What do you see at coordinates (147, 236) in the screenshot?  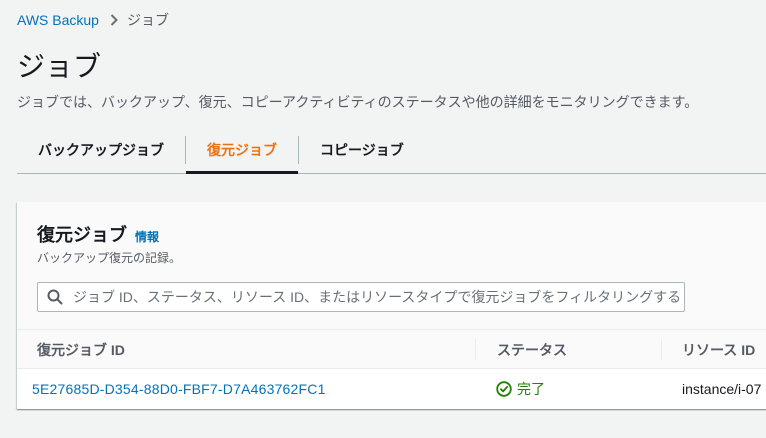 I see `info-link: 情報` at bounding box center [147, 236].